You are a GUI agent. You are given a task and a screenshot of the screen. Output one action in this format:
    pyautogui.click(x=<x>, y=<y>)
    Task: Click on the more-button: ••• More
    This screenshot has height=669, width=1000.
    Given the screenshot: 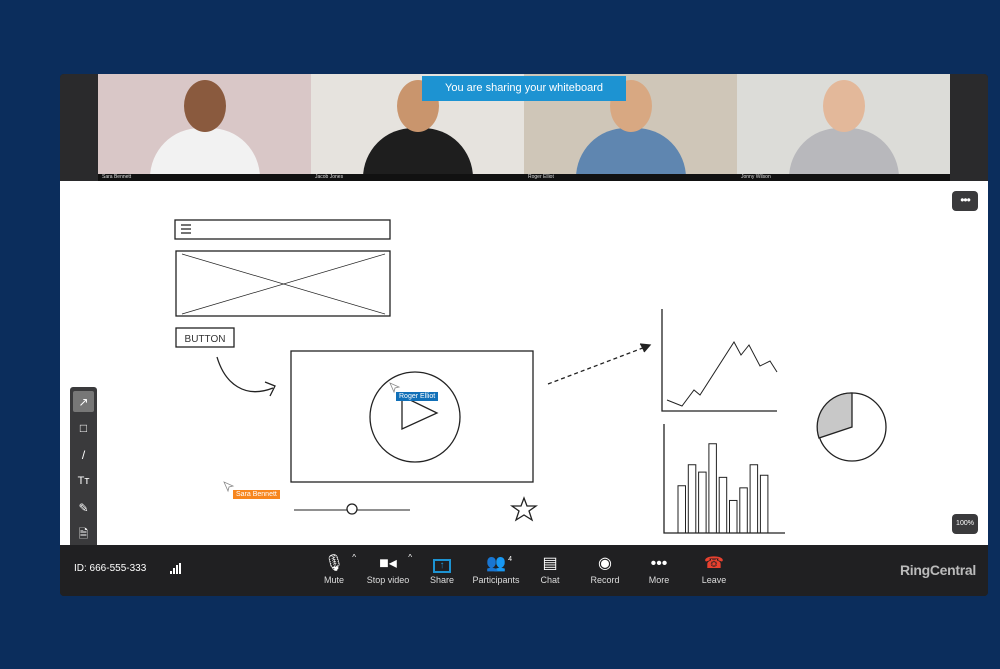 What is the action you would take?
    pyautogui.click(x=659, y=569)
    